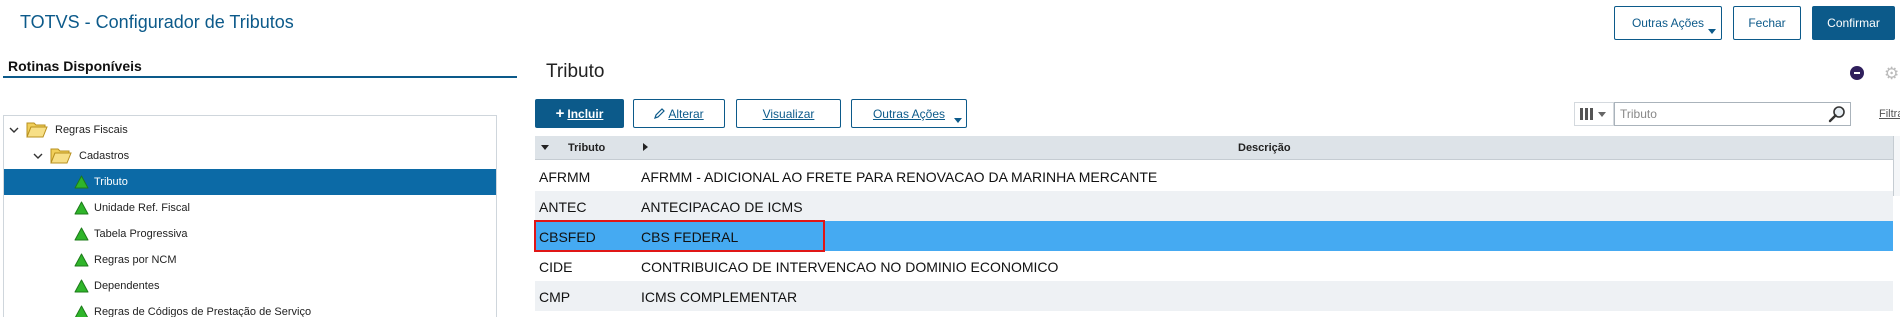  What do you see at coordinates (260, 77) in the screenshot?
I see `title-divider` at bounding box center [260, 77].